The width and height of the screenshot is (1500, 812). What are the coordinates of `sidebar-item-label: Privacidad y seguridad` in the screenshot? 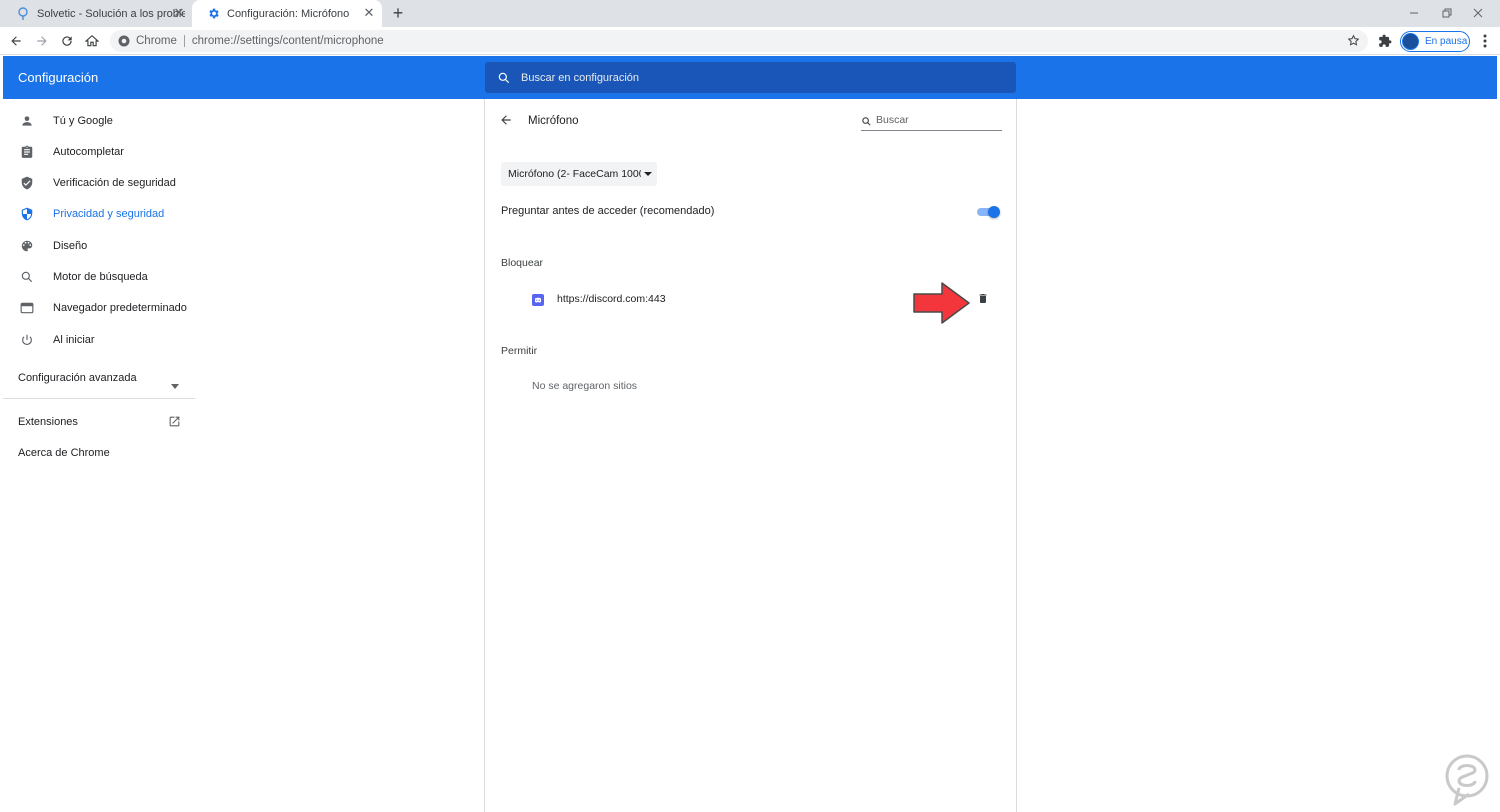 It's located at (109, 213).